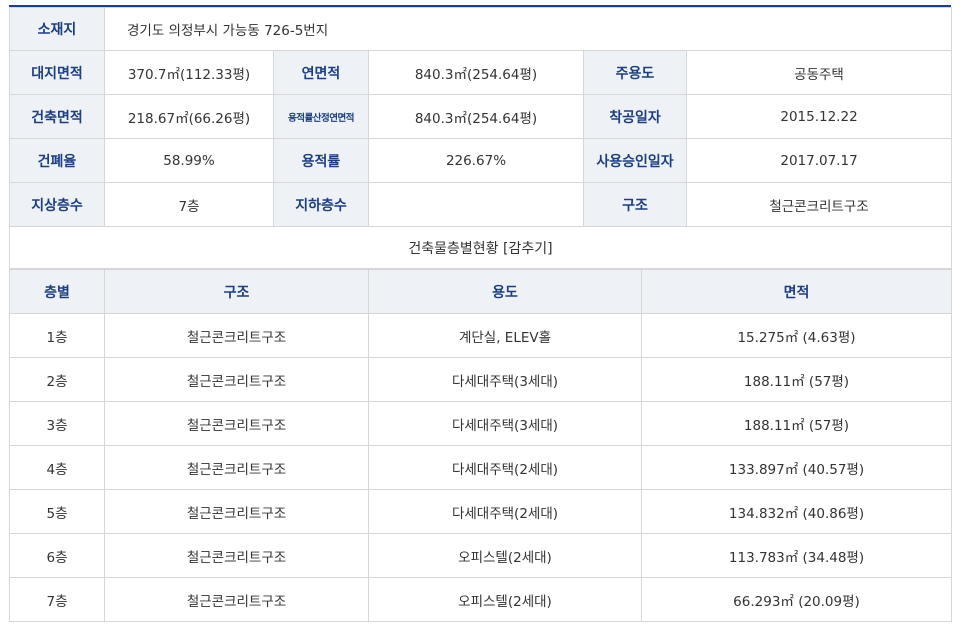 This screenshot has width=966, height=625. What do you see at coordinates (476, 72) in the screenshot?
I see `total-floor-area-value: 840.3㎡(254.64평)` at bounding box center [476, 72].